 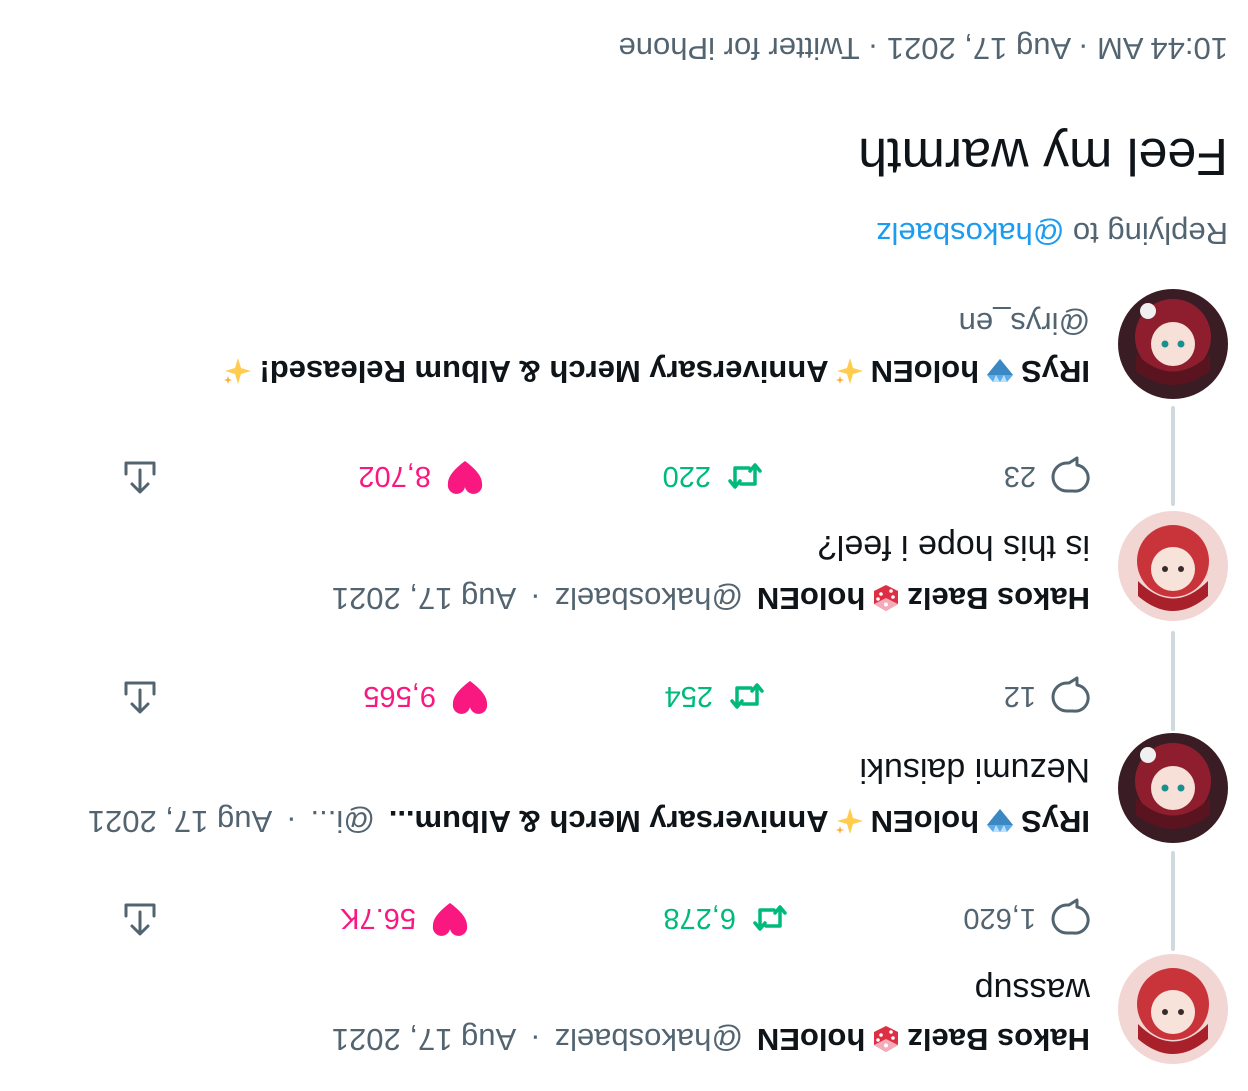 What do you see at coordinates (1150, 233) in the screenshot?
I see `replying-prefix: Replying to` at bounding box center [1150, 233].